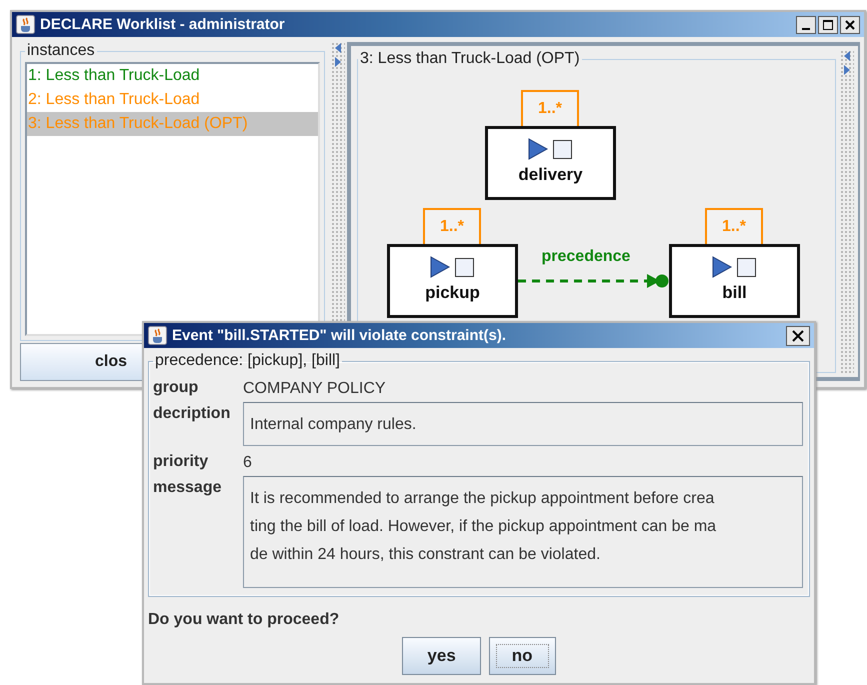  What do you see at coordinates (247, 361) in the screenshot?
I see `panel-title: precedence: [pickup], [bill]` at bounding box center [247, 361].